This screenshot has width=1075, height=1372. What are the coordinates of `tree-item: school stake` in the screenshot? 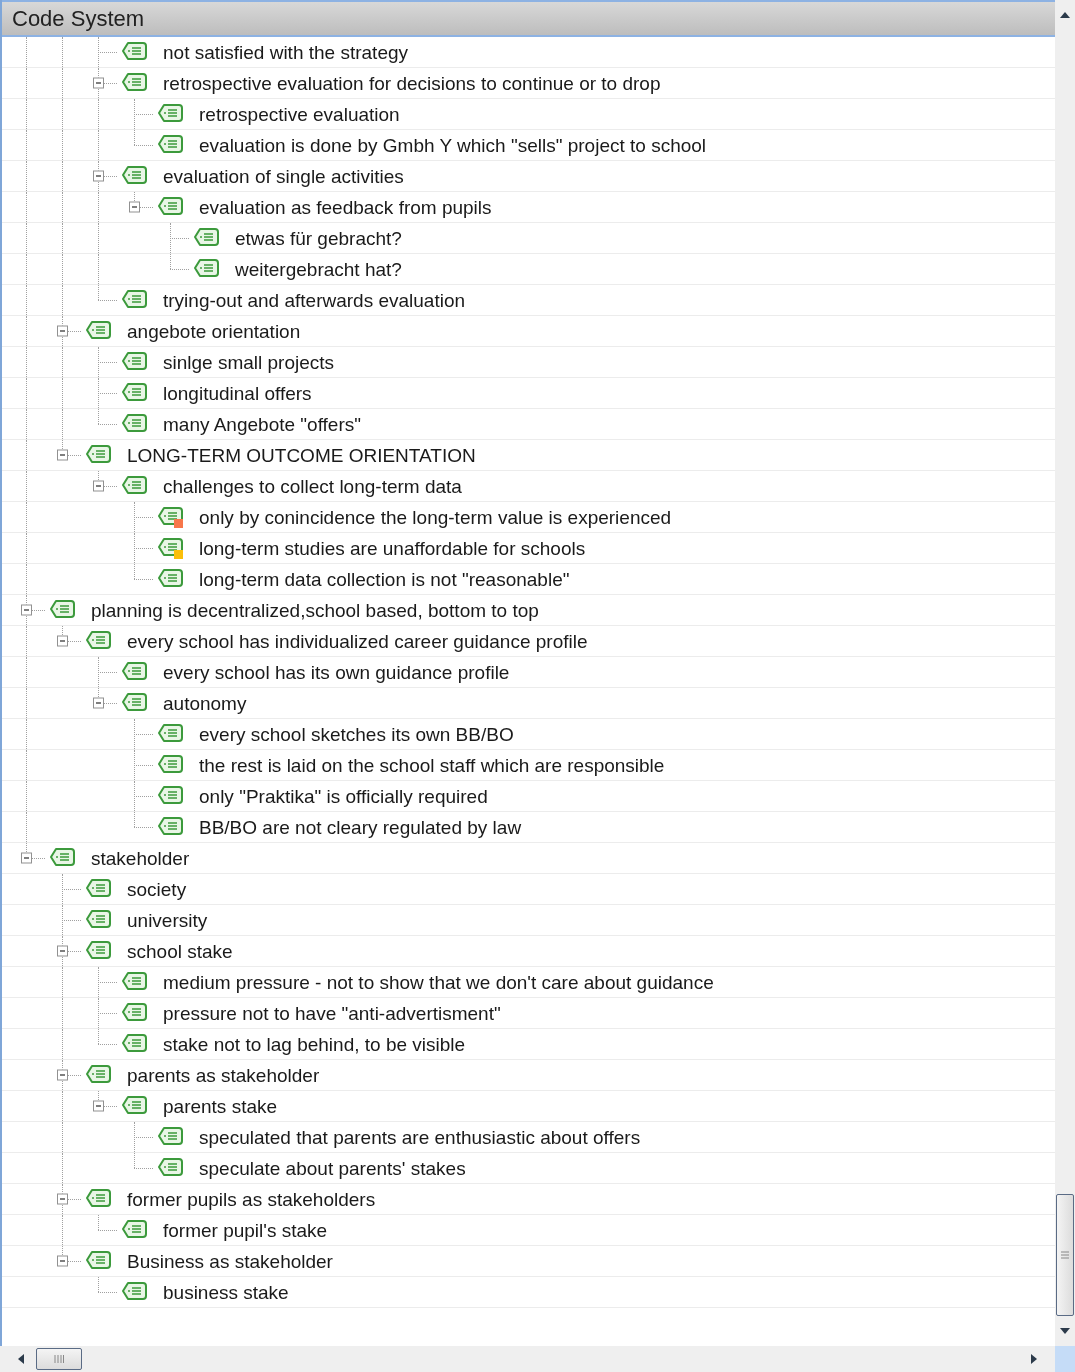 It's located at (180, 951).